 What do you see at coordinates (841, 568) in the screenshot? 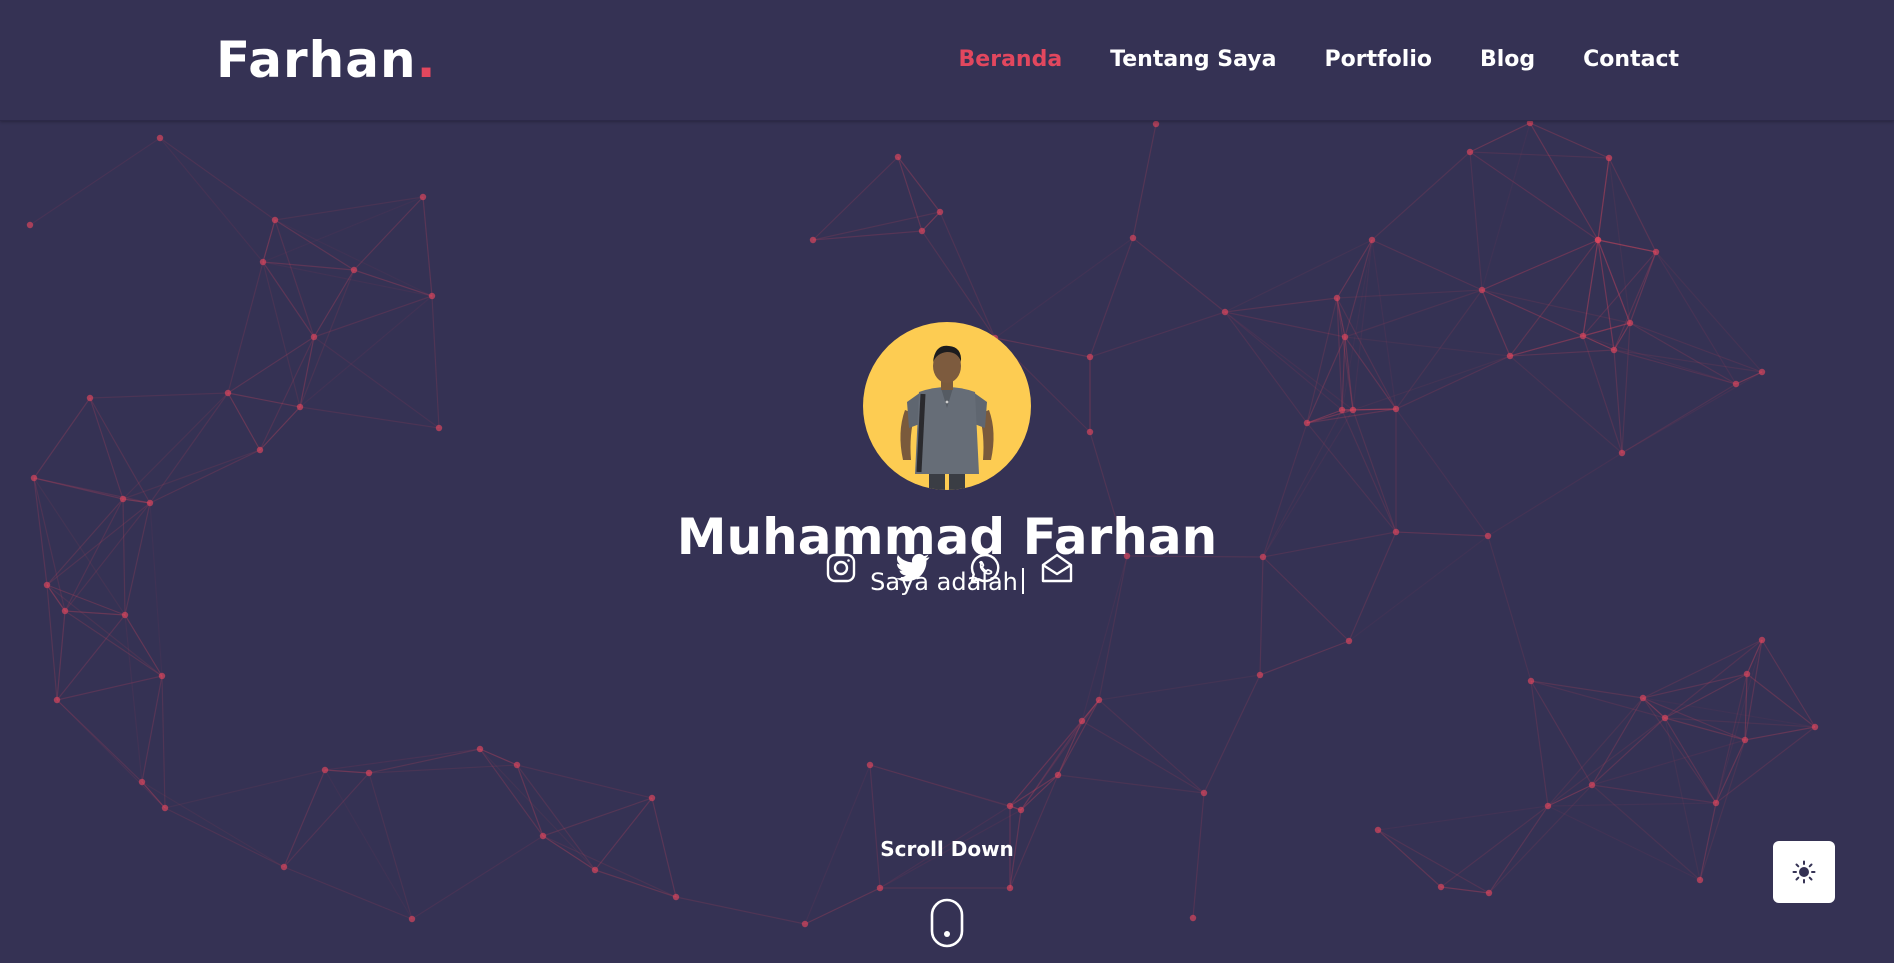
I see `instagram-icon` at bounding box center [841, 568].